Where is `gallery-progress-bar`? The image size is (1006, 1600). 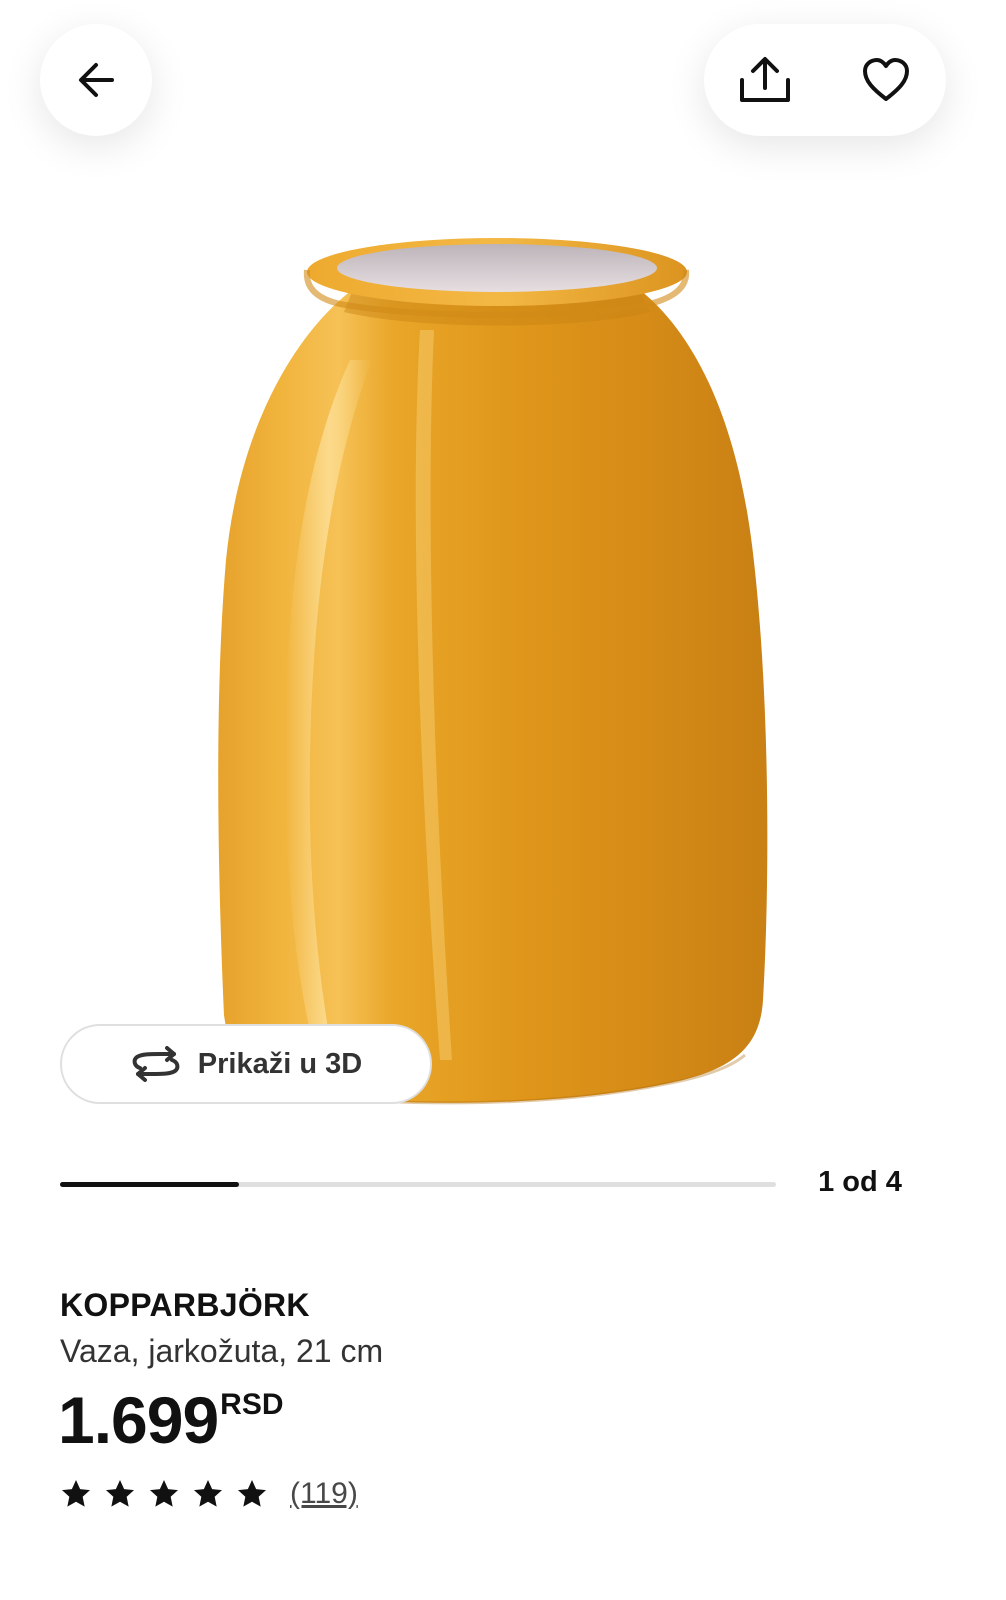
gallery-progress-bar is located at coordinates (418, 1184).